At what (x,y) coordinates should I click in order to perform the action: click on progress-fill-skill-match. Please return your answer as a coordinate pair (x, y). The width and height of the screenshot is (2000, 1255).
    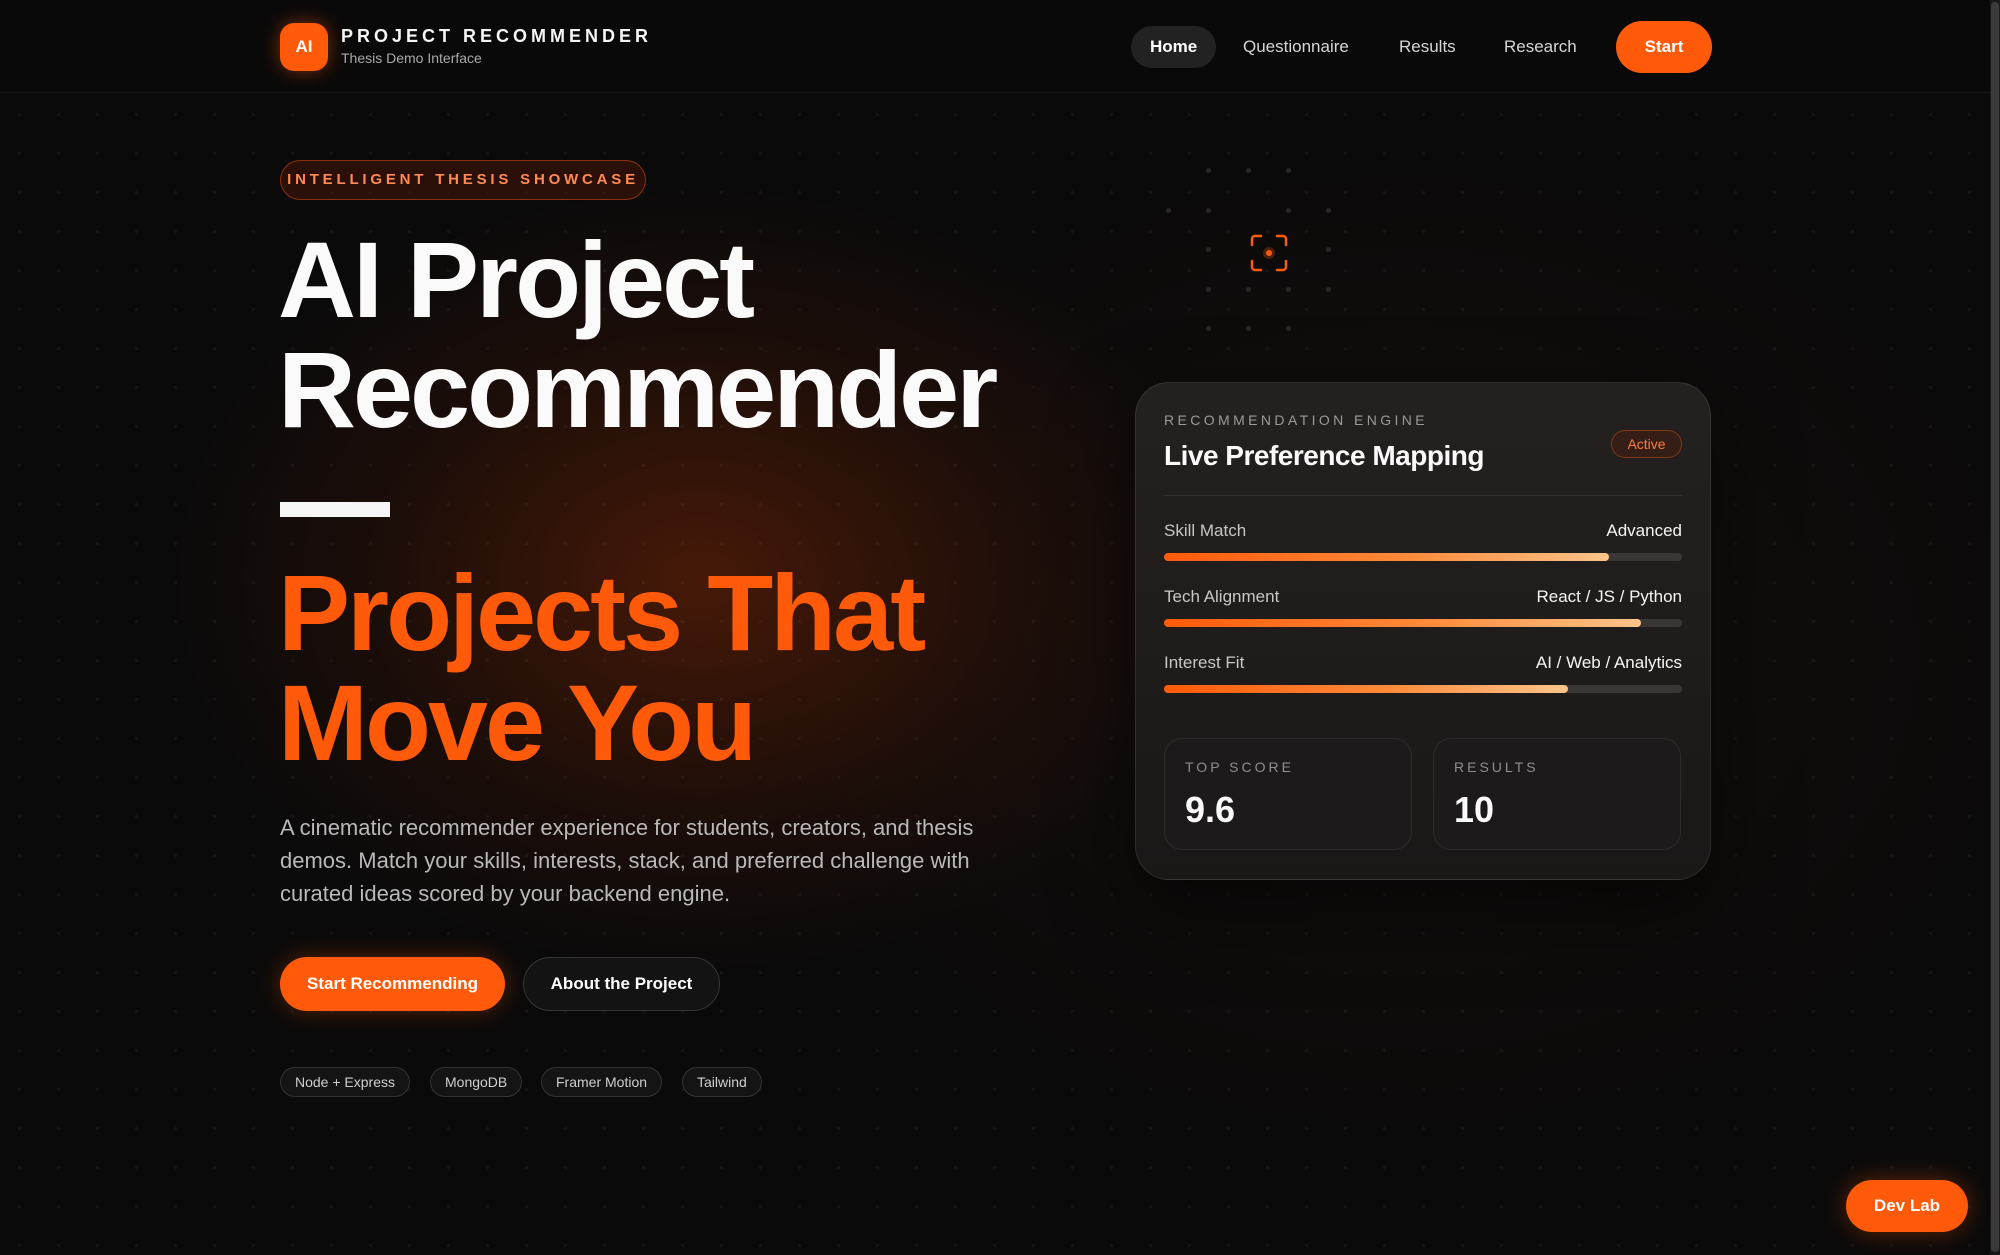
    Looking at the image, I should click on (1387, 557).